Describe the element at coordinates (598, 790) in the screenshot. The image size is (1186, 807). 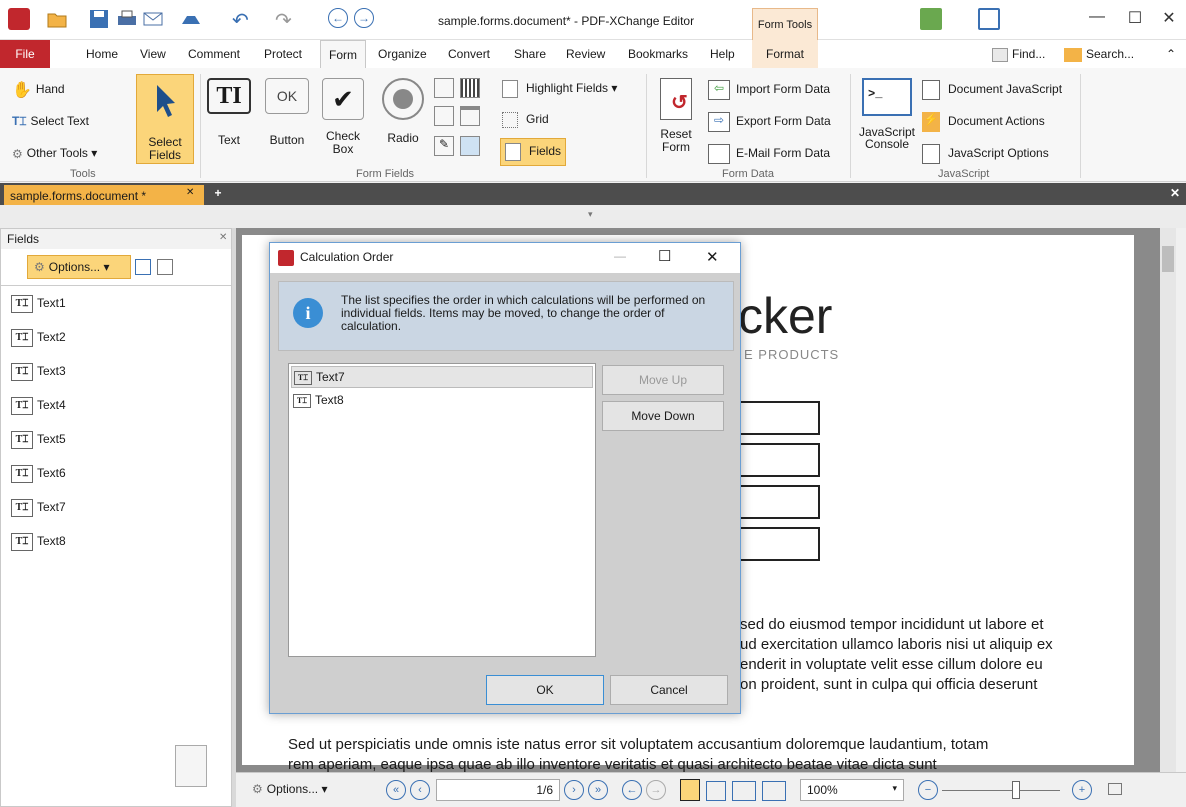
I see `last-page-icon: »` at that location.